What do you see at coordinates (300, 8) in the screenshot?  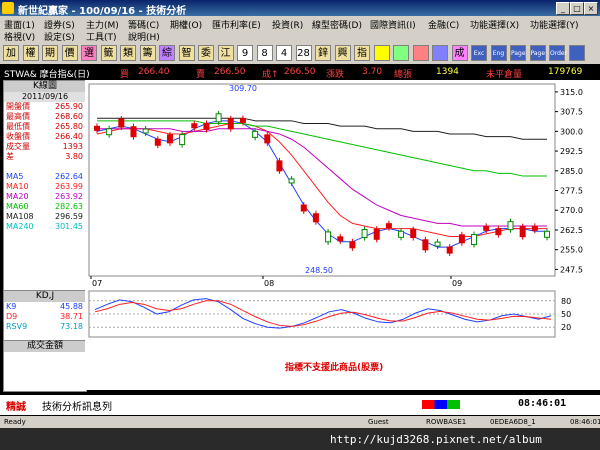 I see `window-titlebar: 新世紀贏家 - 100/09/16 - 技術分析 _ □ ×` at bounding box center [300, 8].